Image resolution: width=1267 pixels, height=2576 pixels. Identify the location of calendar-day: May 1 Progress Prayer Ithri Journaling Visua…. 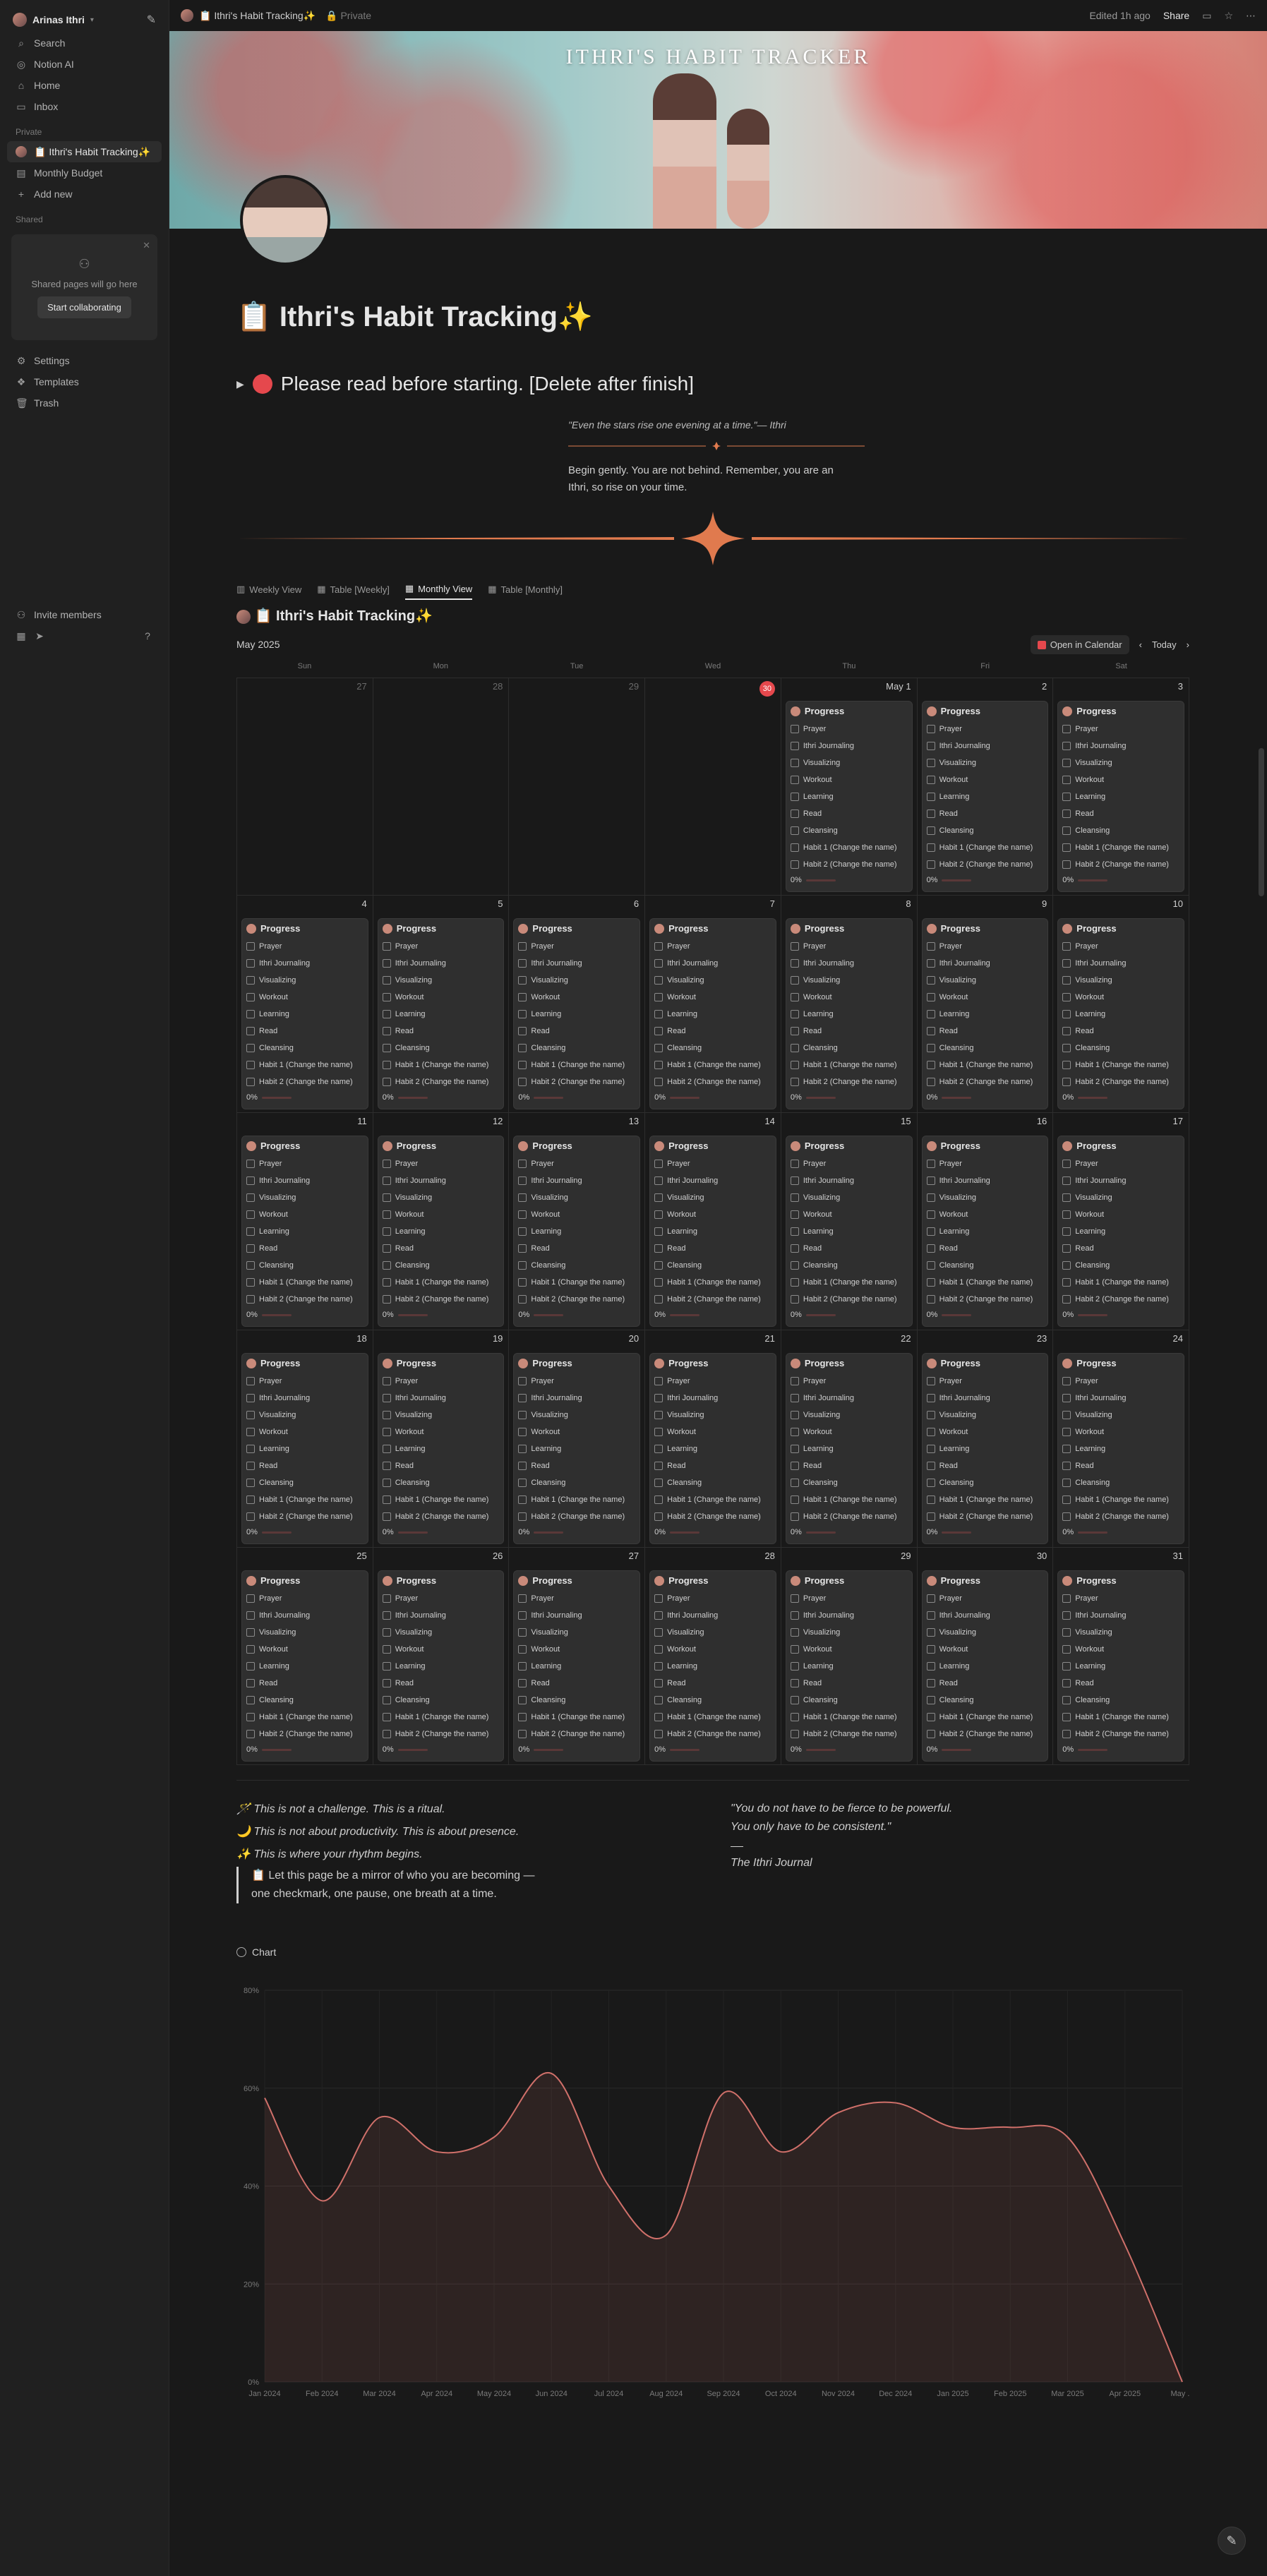
(849, 787).